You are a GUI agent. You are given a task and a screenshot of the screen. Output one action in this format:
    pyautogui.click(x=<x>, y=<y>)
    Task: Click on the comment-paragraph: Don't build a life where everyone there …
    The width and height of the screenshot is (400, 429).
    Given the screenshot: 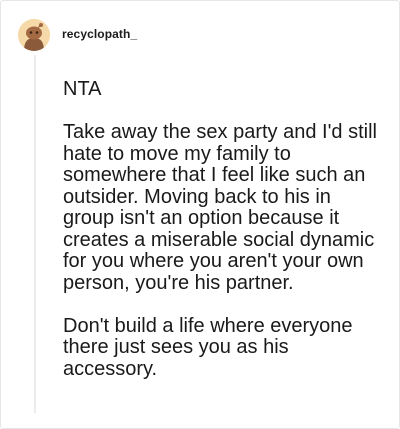 What is the action you would take?
    pyautogui.click(x=208, y=347)
    